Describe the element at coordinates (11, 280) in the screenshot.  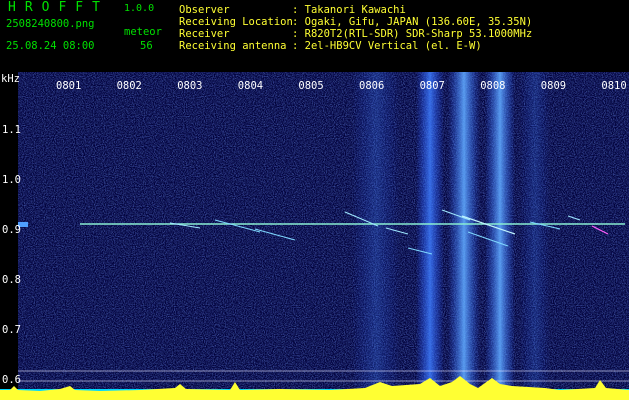
I see `frequency-tick-label: 0.8` at that location.